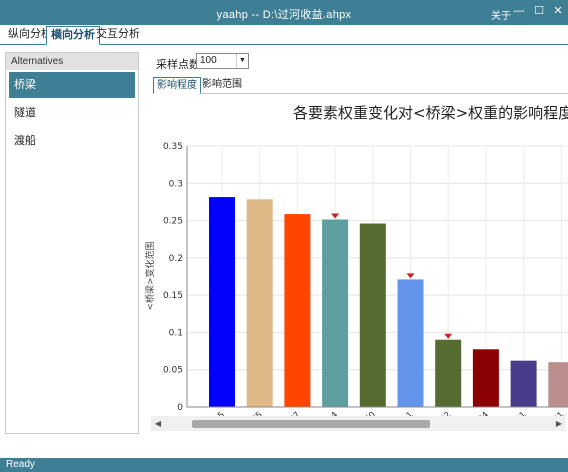 This screenshot has height=472, width=568. What do you see at coordinates (173, 222) in the screenshot?
I see `y-tick-label: 0.25` at bounding box center [173, 222].